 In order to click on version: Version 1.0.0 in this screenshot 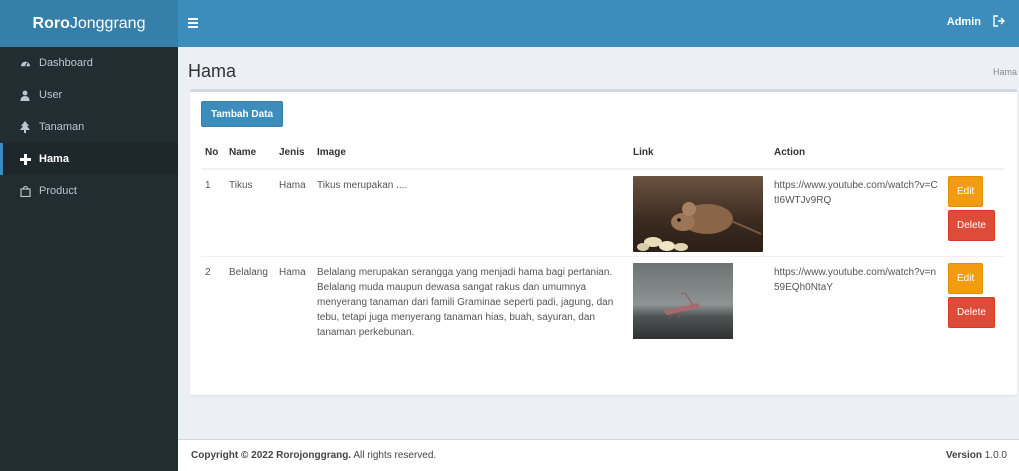, I will do `click(976, 455)`.